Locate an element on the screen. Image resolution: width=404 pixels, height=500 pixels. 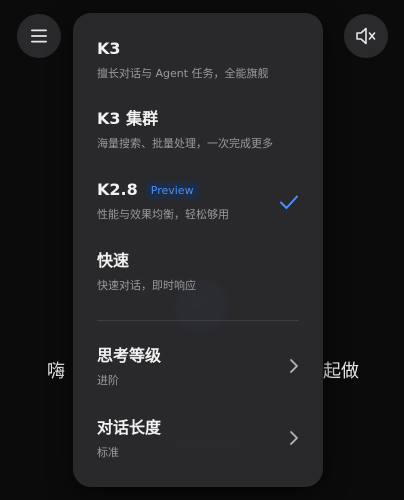
model-option-desc: 擅长对话与 Agent 任务，全能旗舰 is located at coordinates (183, 73).